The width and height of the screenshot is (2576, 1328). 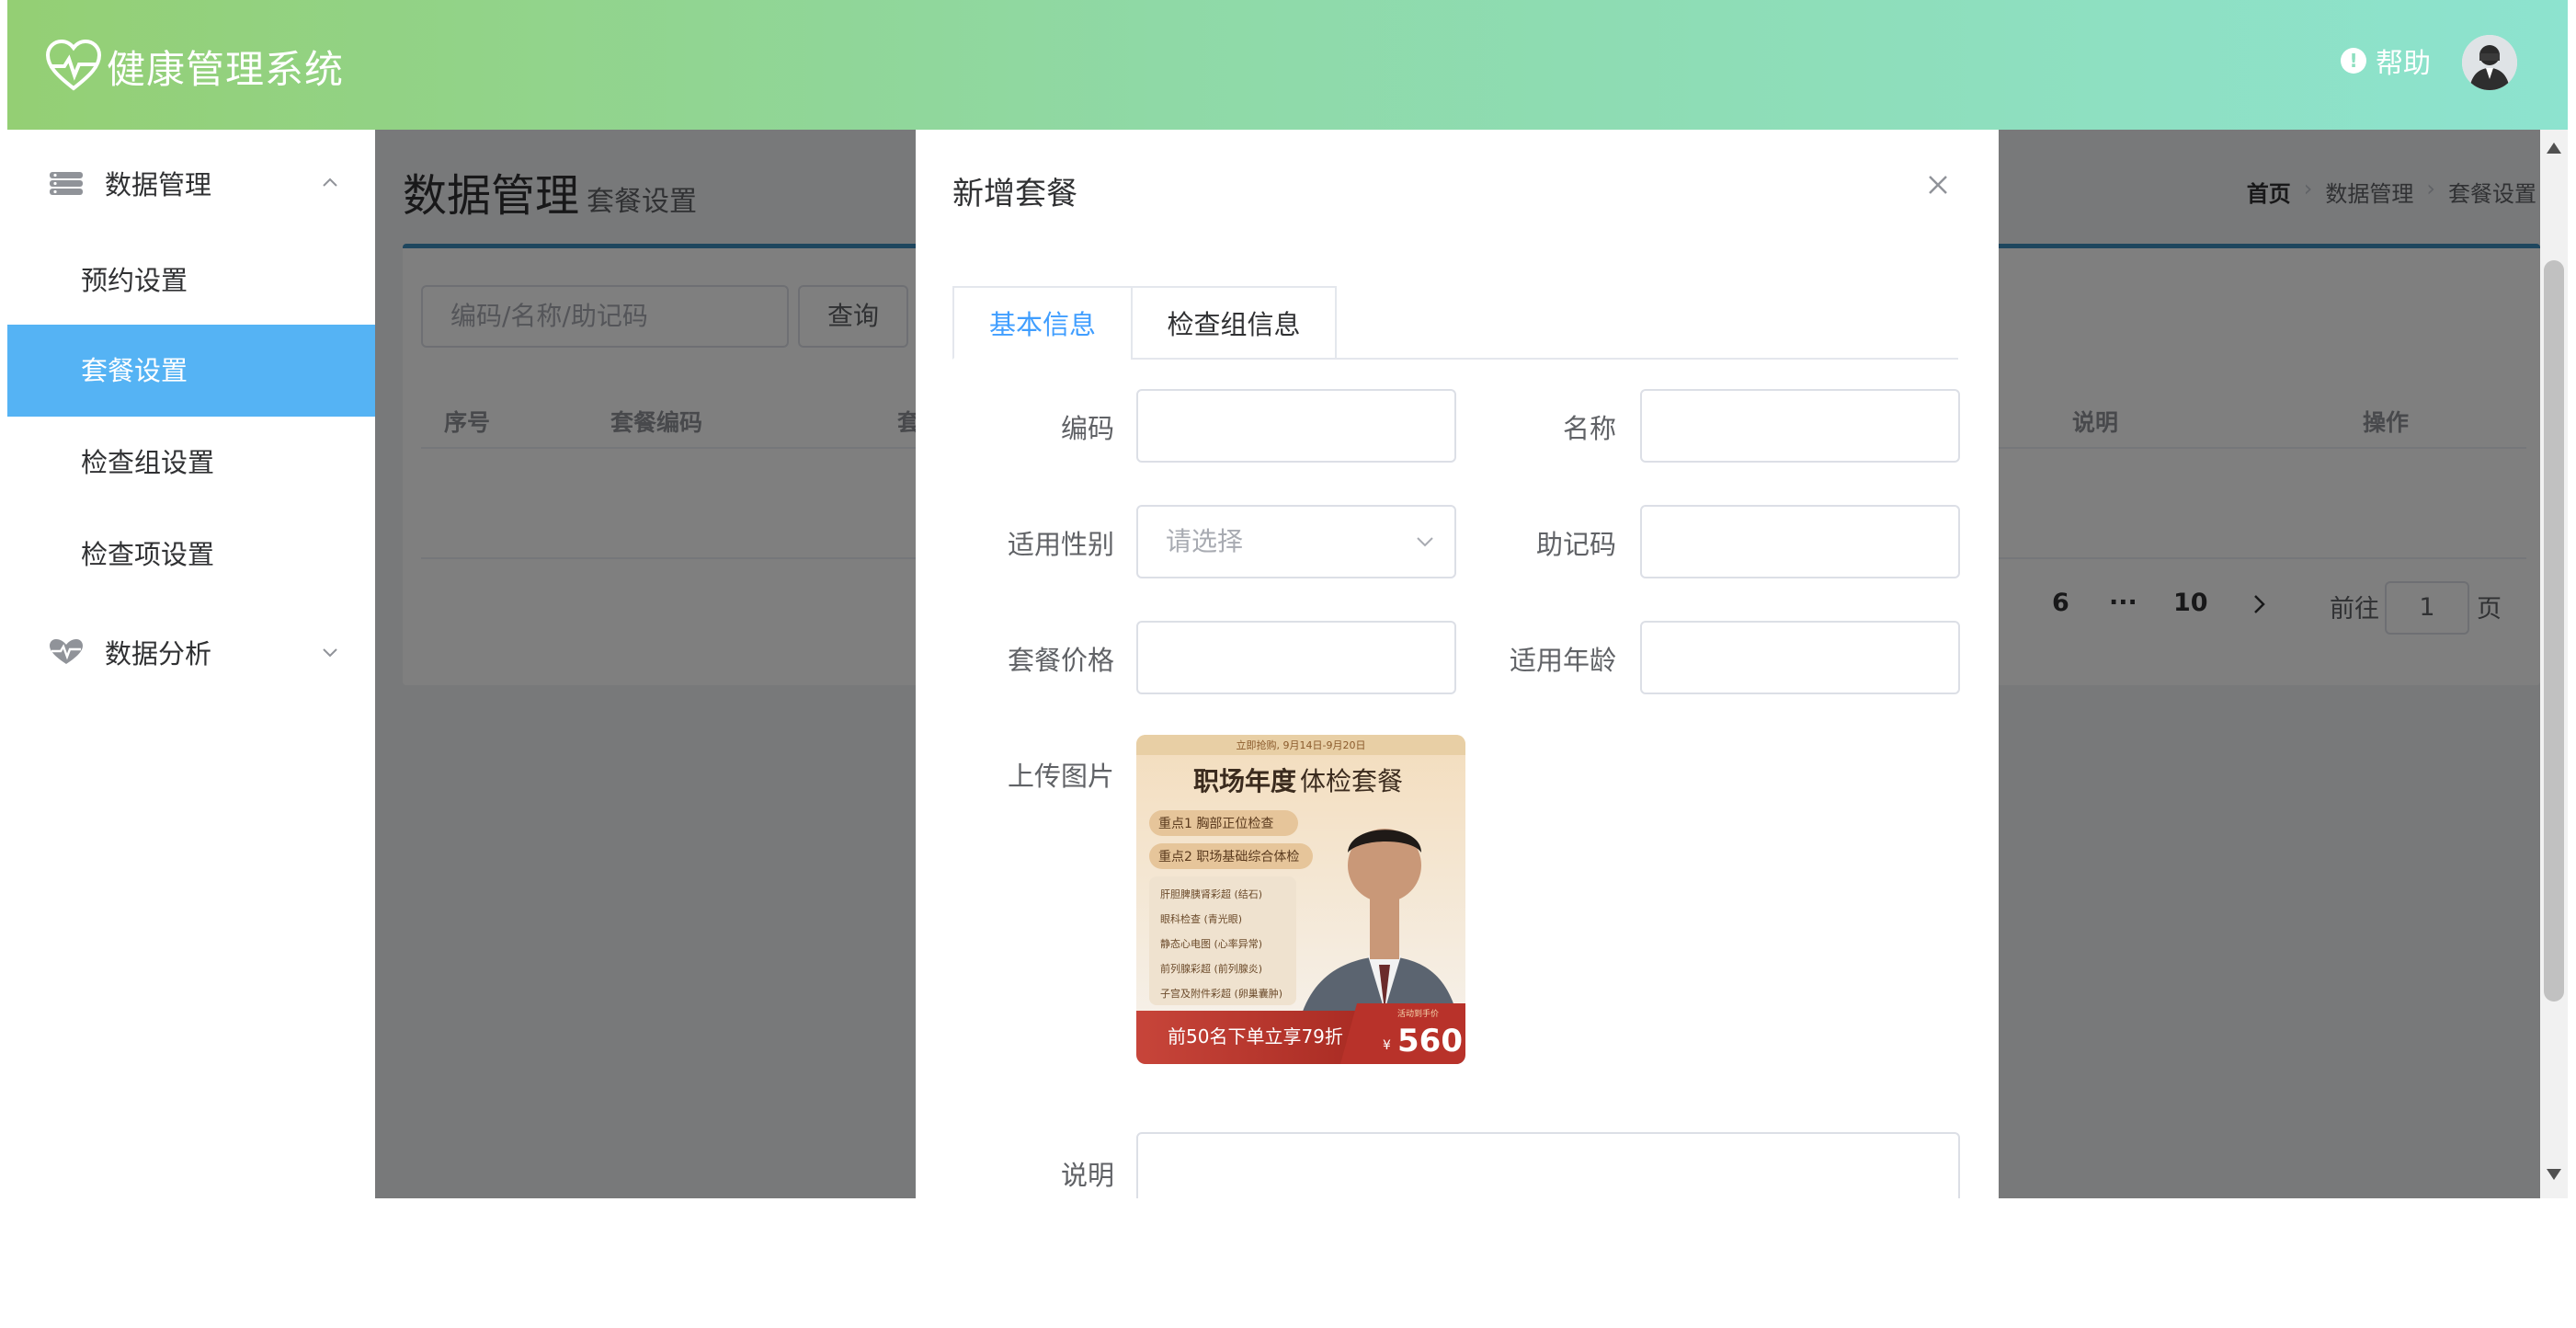 What do you see at coordinates (1387, 1045) in the screenshot?
I see `poster-price-prefix: ¥` at bounding box center [1387, 1045].